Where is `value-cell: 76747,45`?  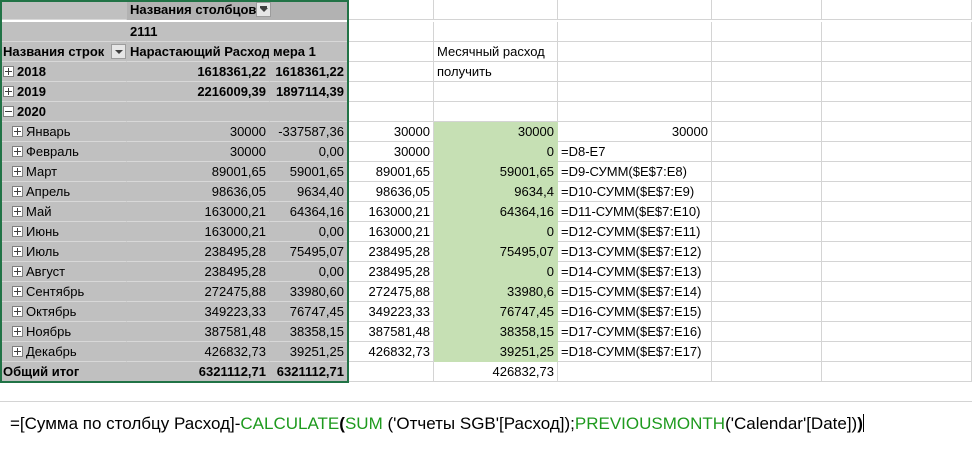
value-cell: 76747,45 is located at coordinates (309, 312).